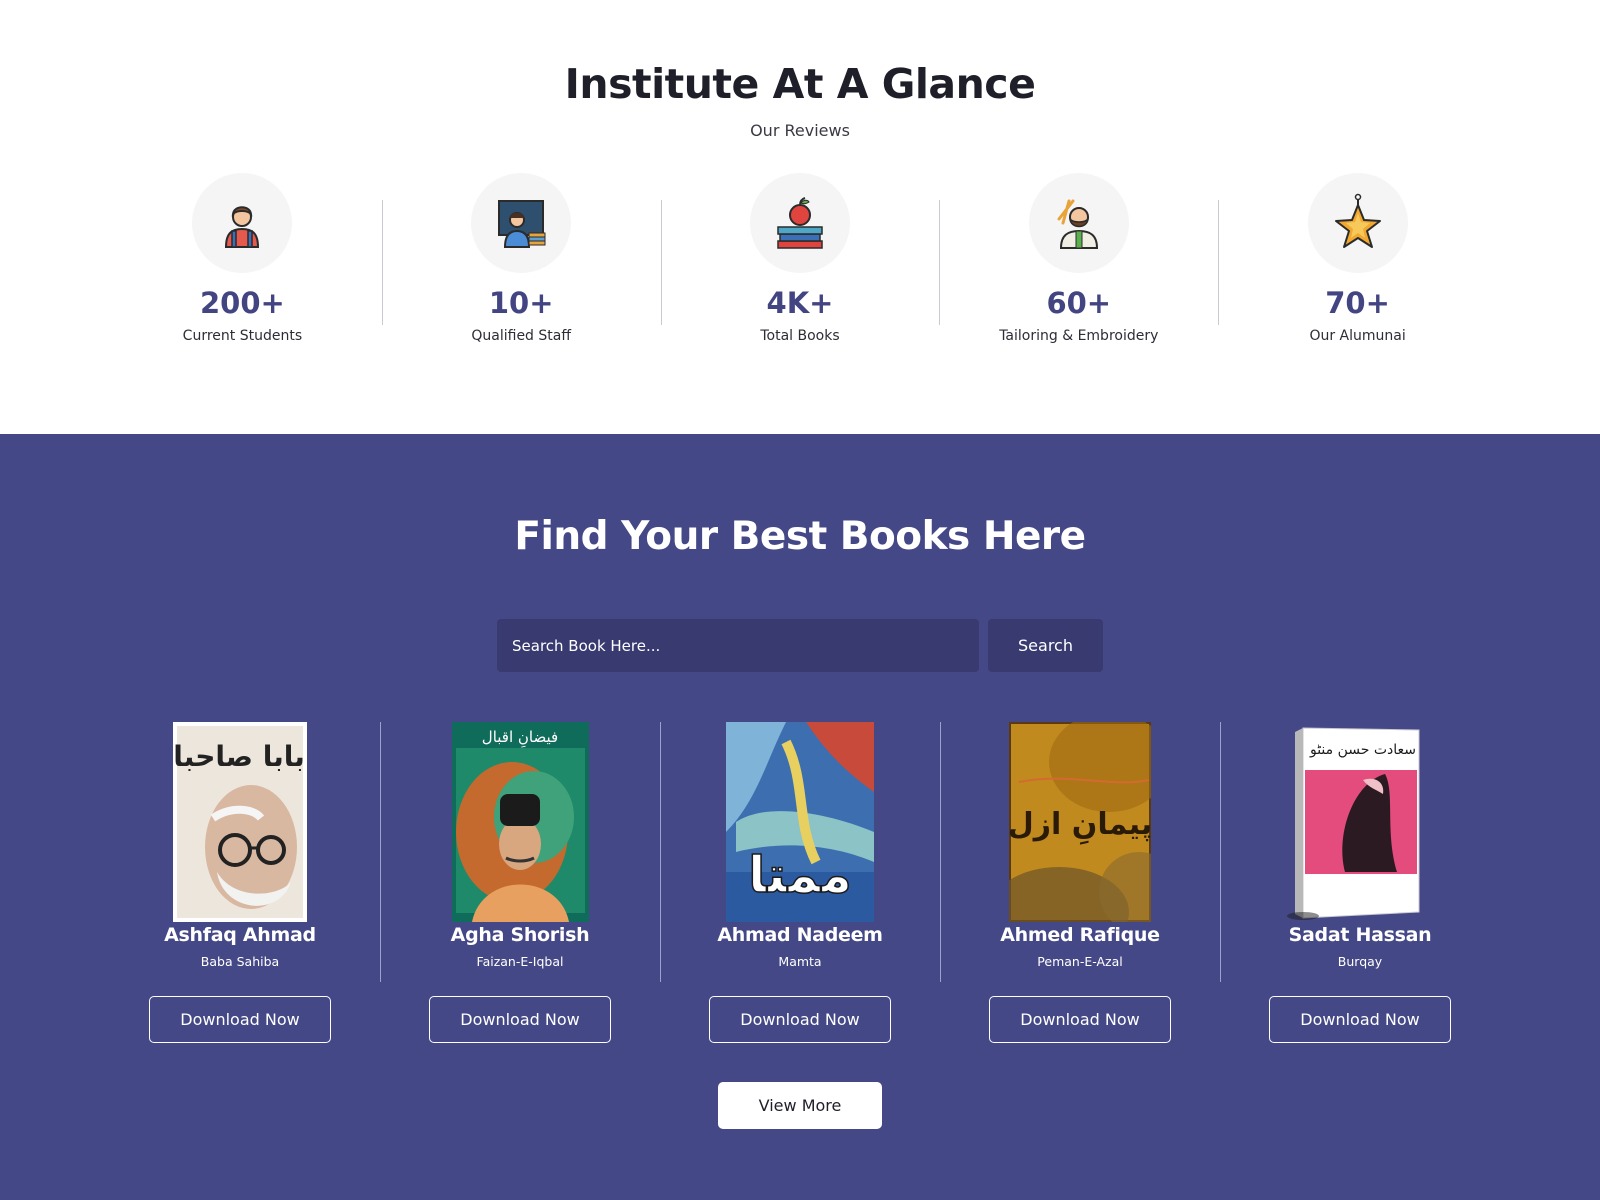 This screenshot has height=1200, width=1600. What do you see at coordinates (800, 1105) in the screenshot?
I see `view-more-button: View More` at bounding box center [800, 1105].